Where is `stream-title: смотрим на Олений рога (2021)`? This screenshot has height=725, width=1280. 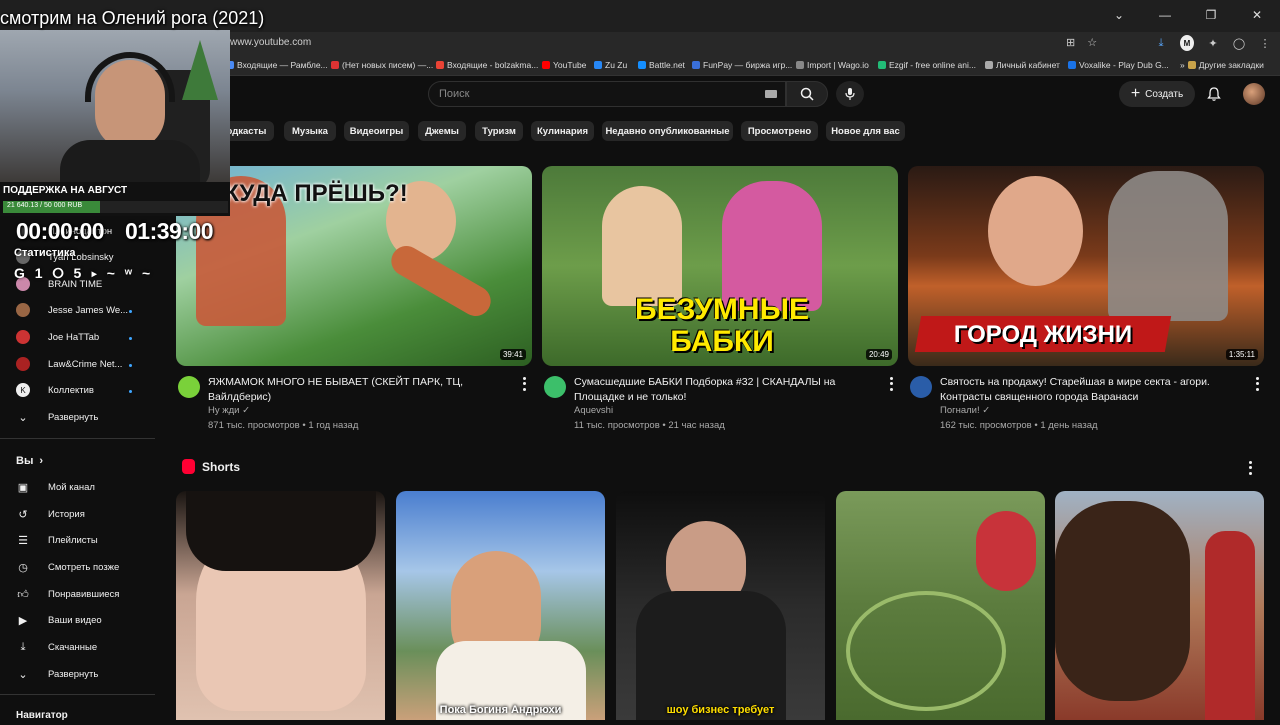 stream-title: смотрим на Олений рога (2021) is located at coordinates (132, 18).